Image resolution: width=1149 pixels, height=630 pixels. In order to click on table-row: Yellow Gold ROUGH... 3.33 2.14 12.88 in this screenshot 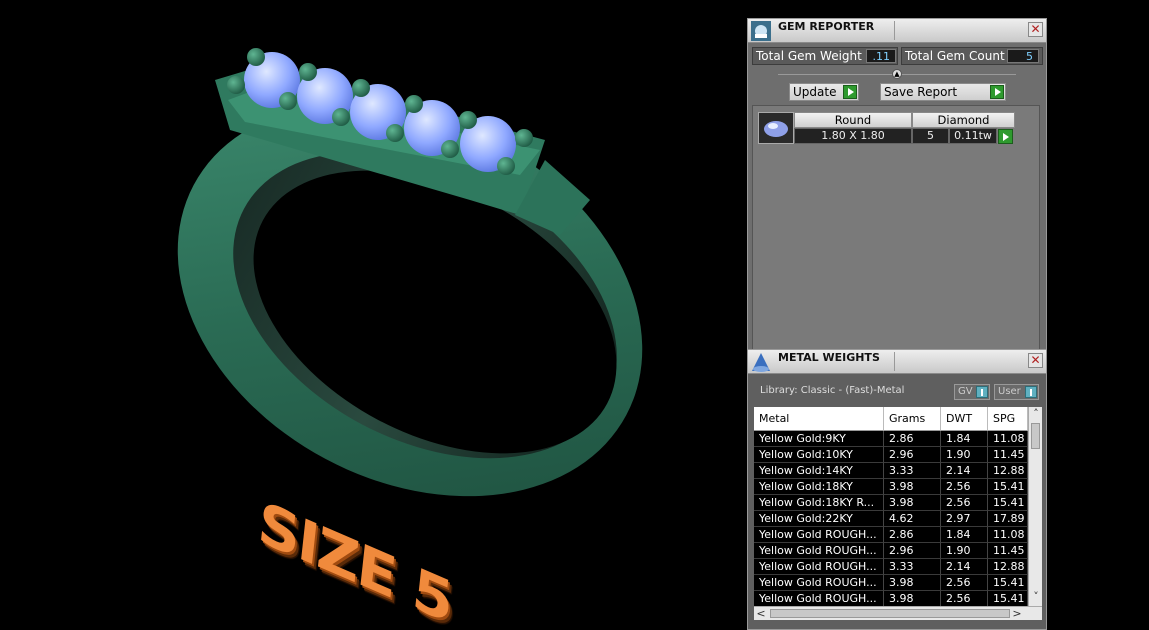, I will do `click(891, 567)`.